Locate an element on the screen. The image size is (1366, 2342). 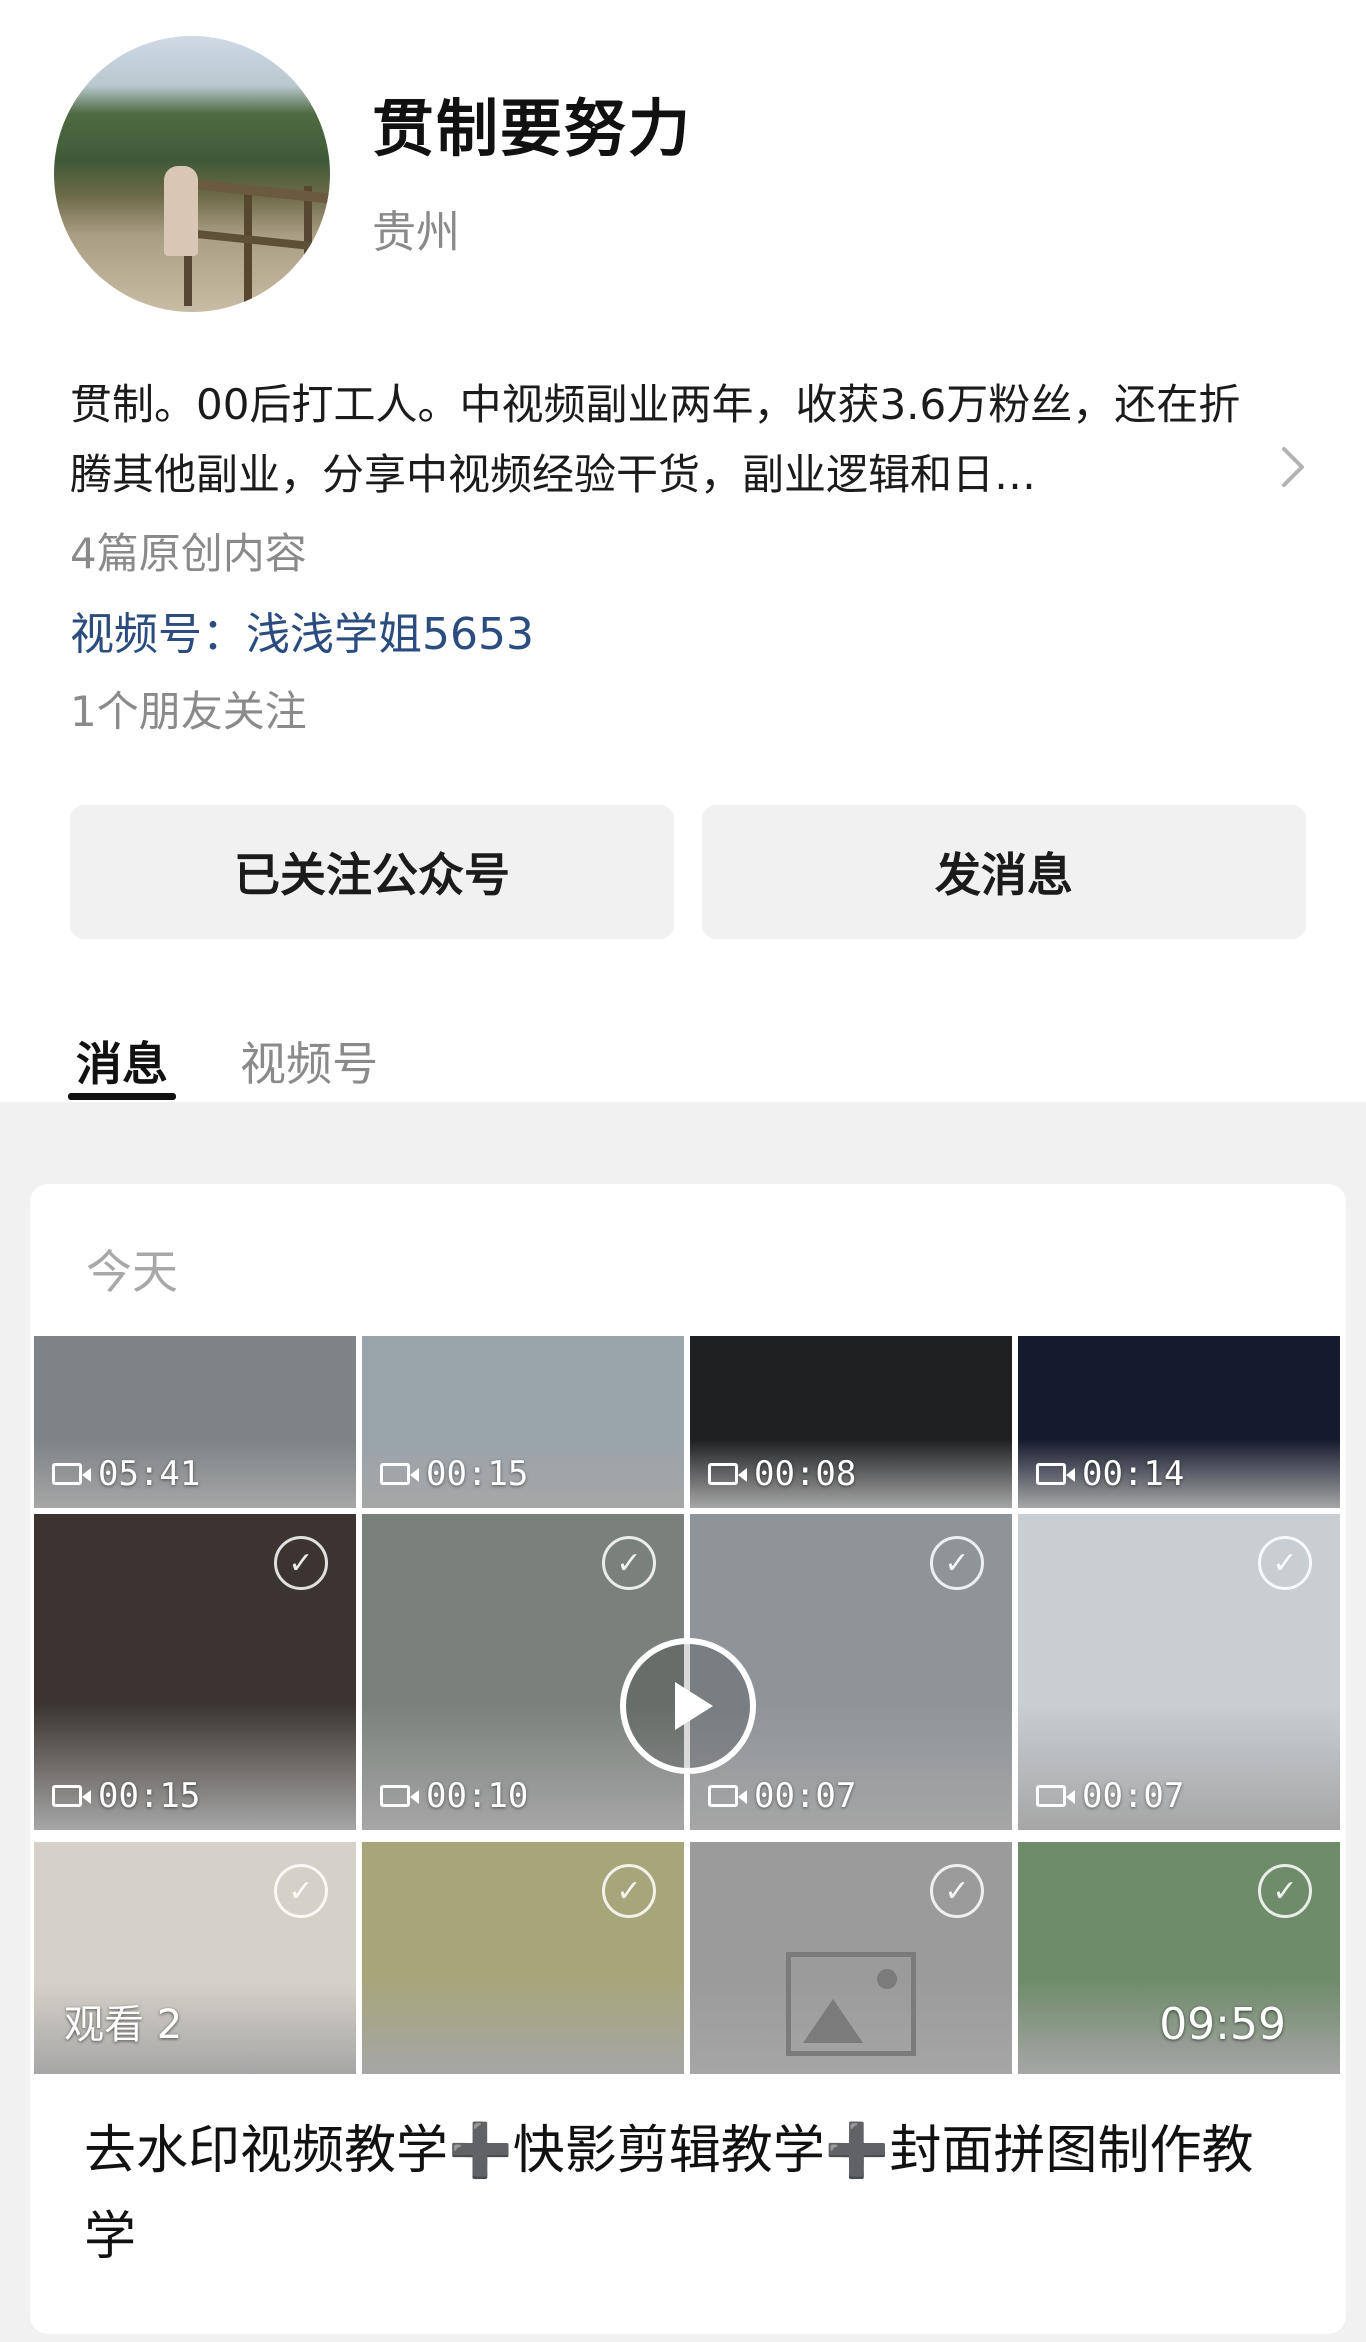
video-duration: 09:59 is located at coordinates (1222, 2024).